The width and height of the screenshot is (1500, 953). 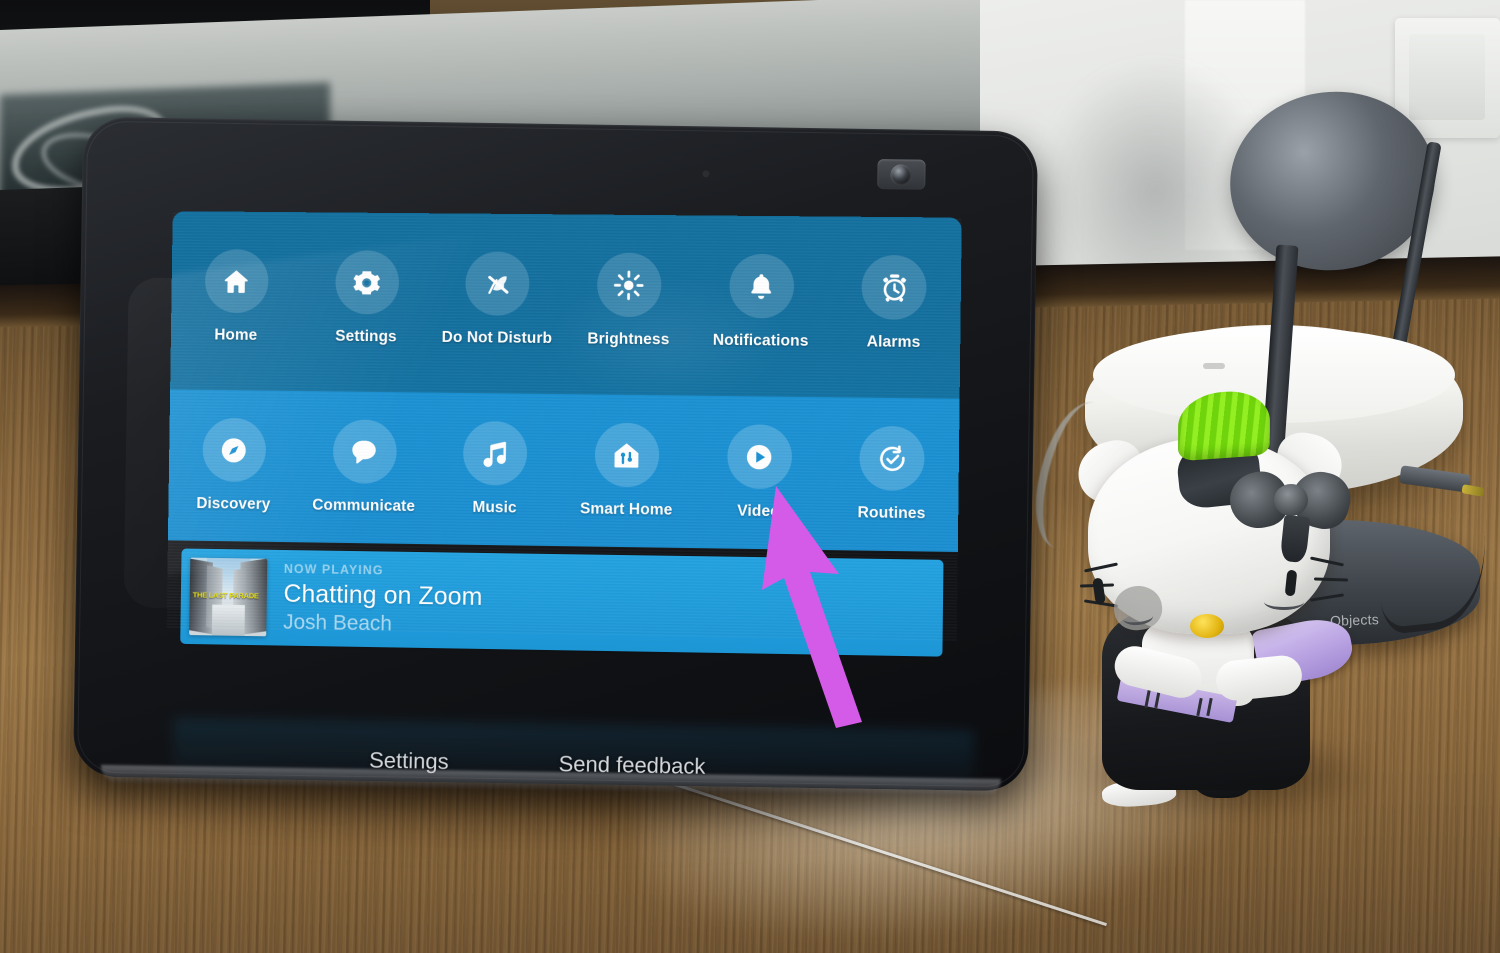 I want to click on front-camera-icon, so click(x=901, y=174).